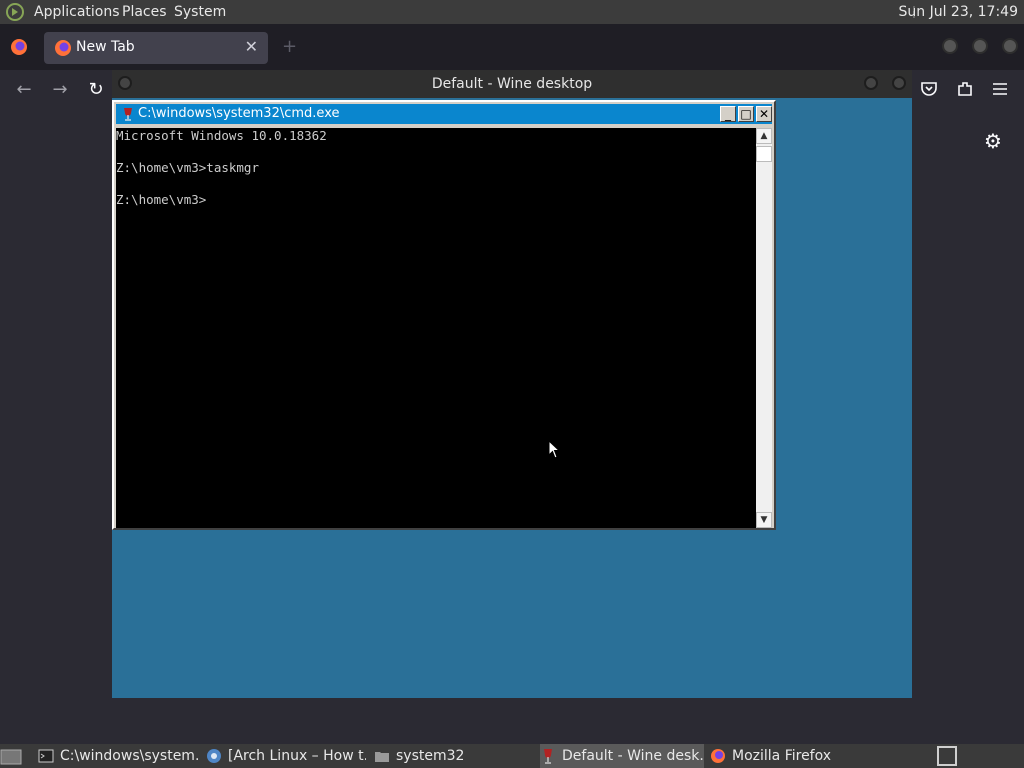 Image resolution: width=1024 pixels, height=768 pixels. Describe the element at coordinates (144, 12) in the screenshot. I see `places-menu: Places` at that location.